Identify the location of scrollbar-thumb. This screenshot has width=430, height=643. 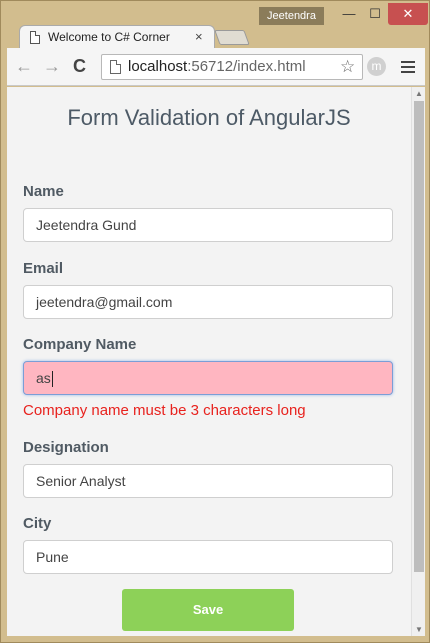
(419, 336).